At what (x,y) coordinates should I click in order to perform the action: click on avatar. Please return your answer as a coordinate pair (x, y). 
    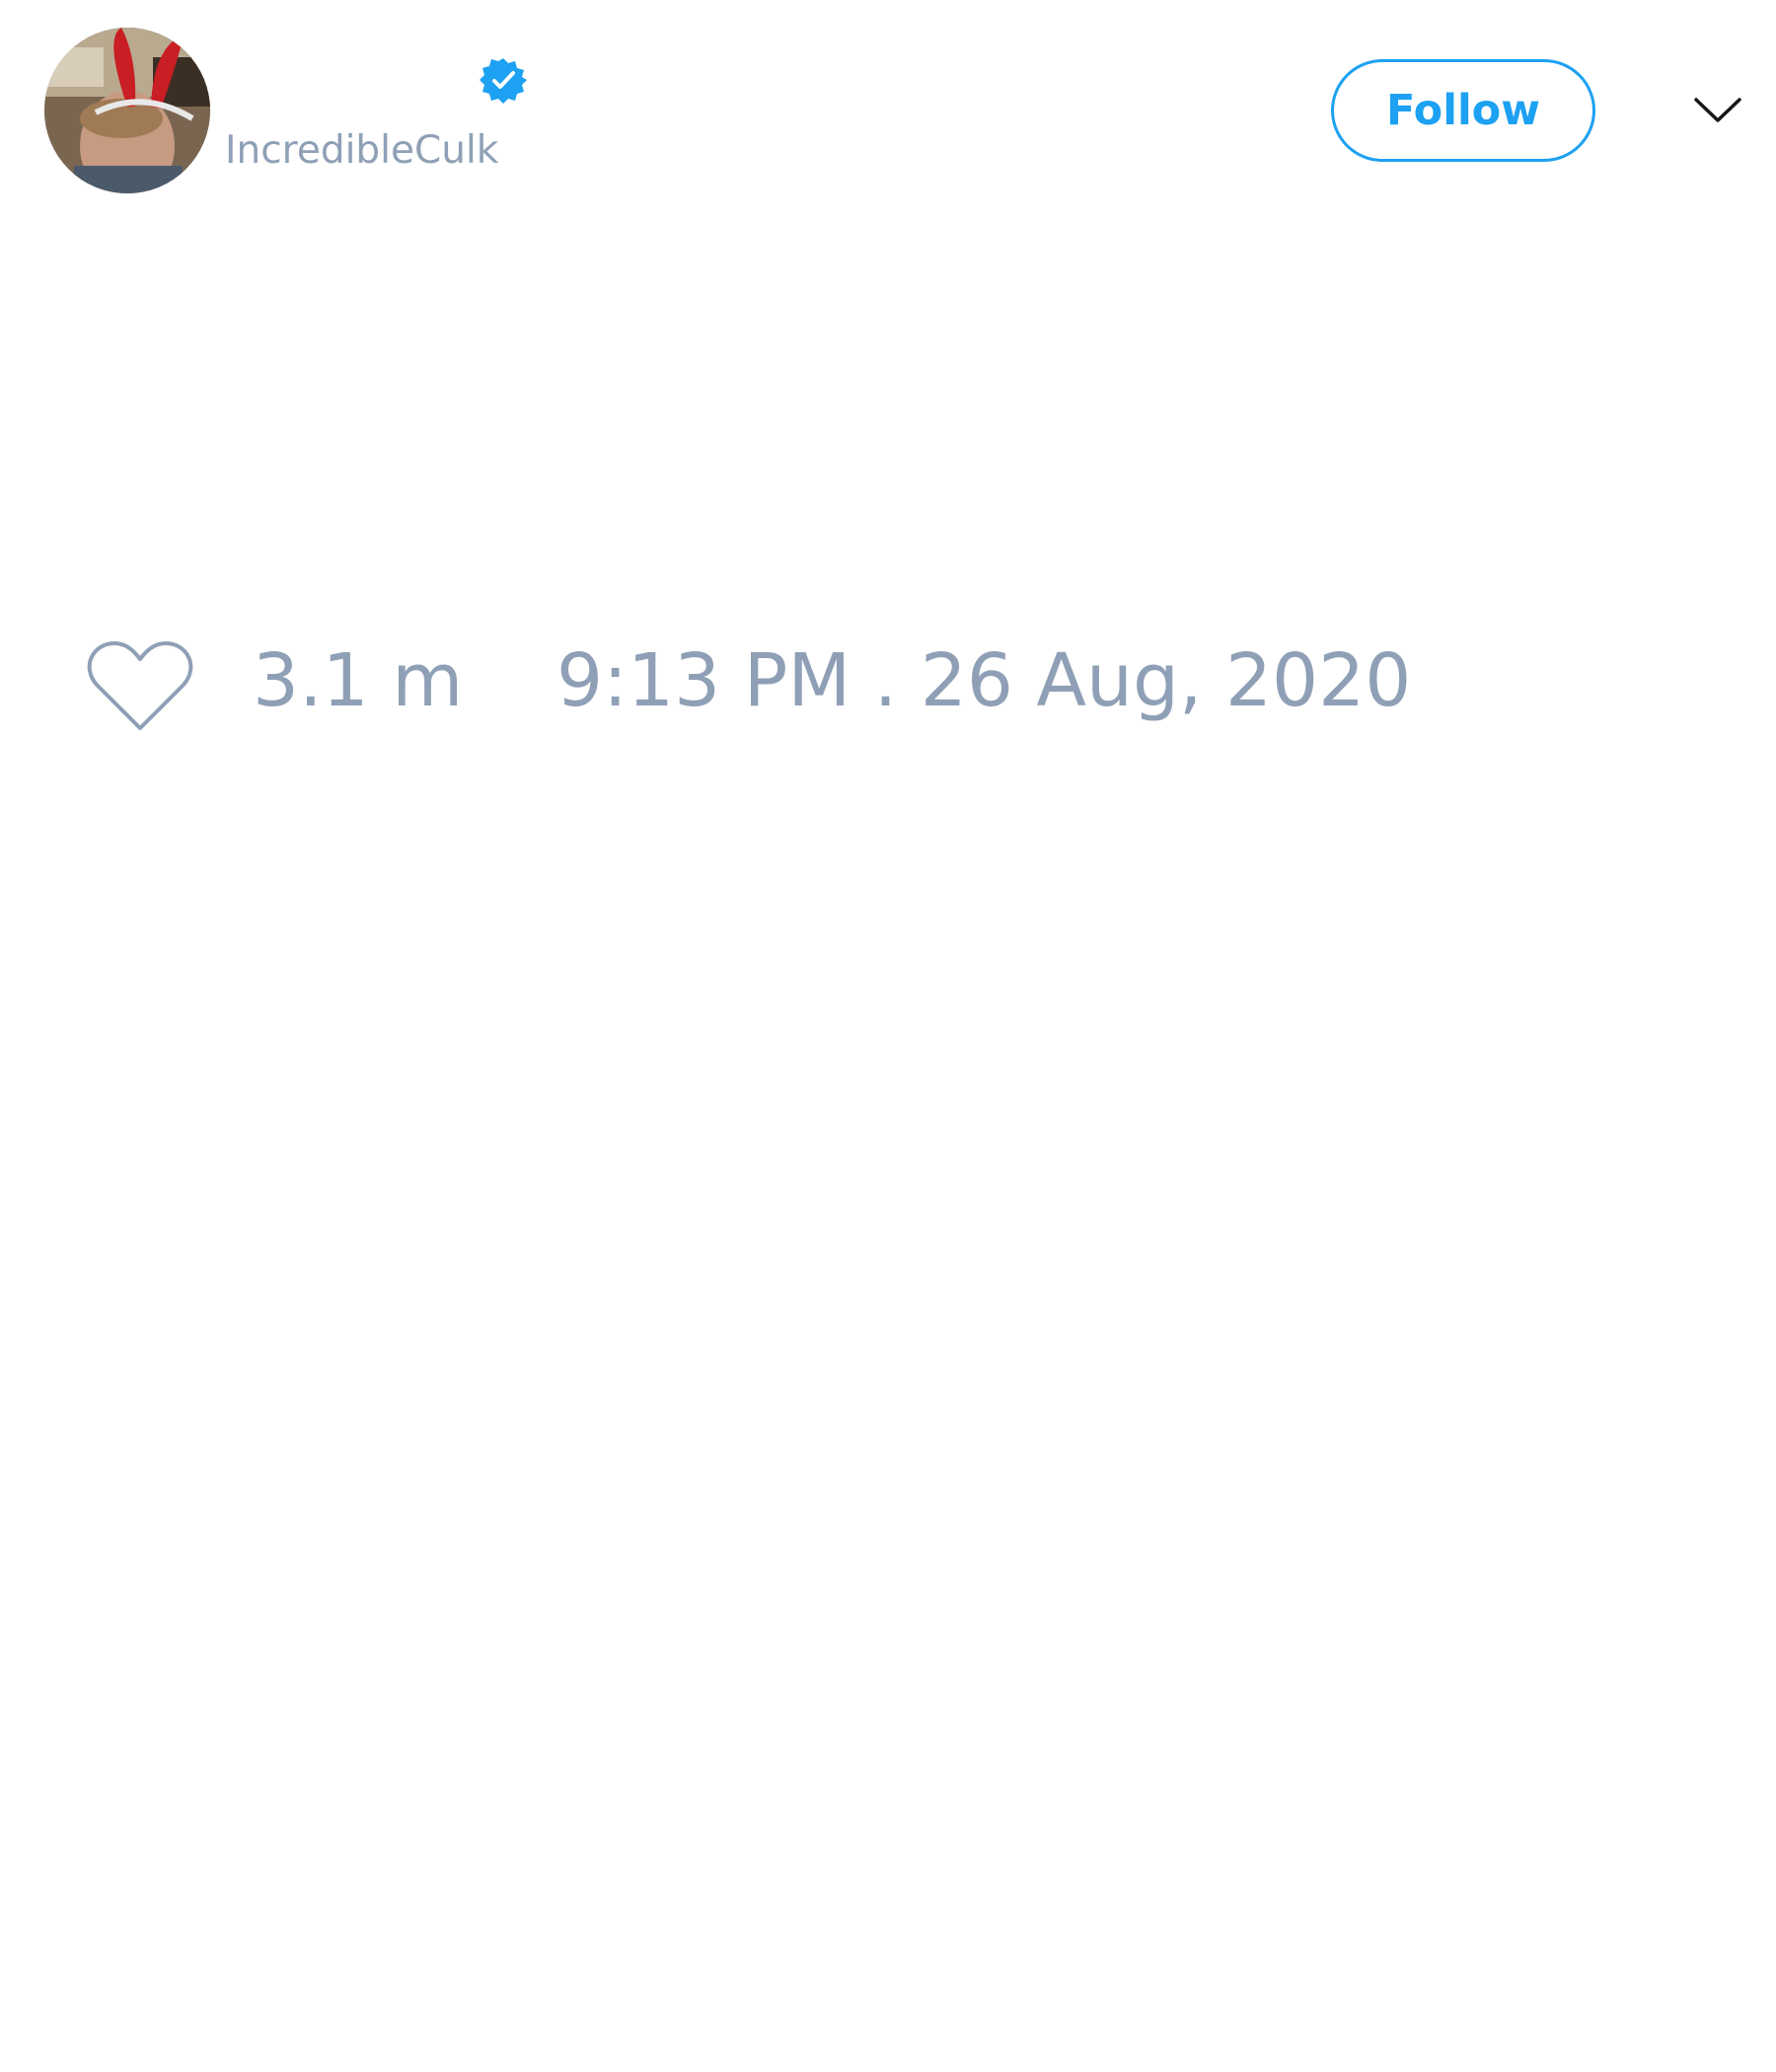
    Looking at the image, I should click on (127, 111).